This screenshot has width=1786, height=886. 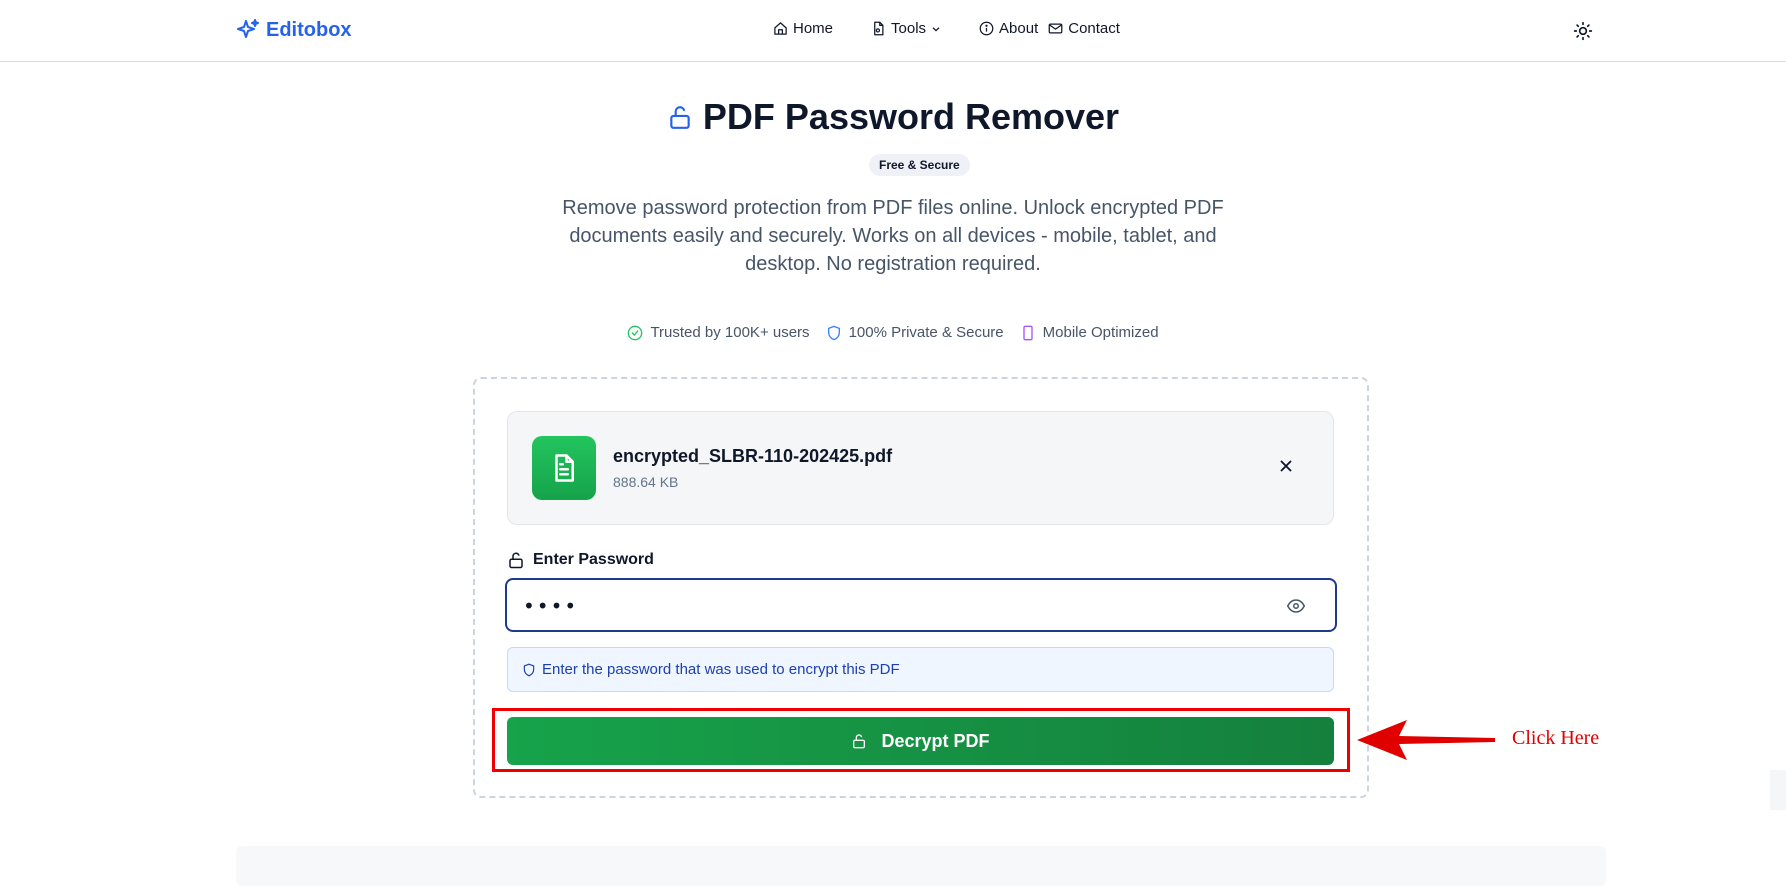 I want to click on password-input, so click(x=903, y=606).